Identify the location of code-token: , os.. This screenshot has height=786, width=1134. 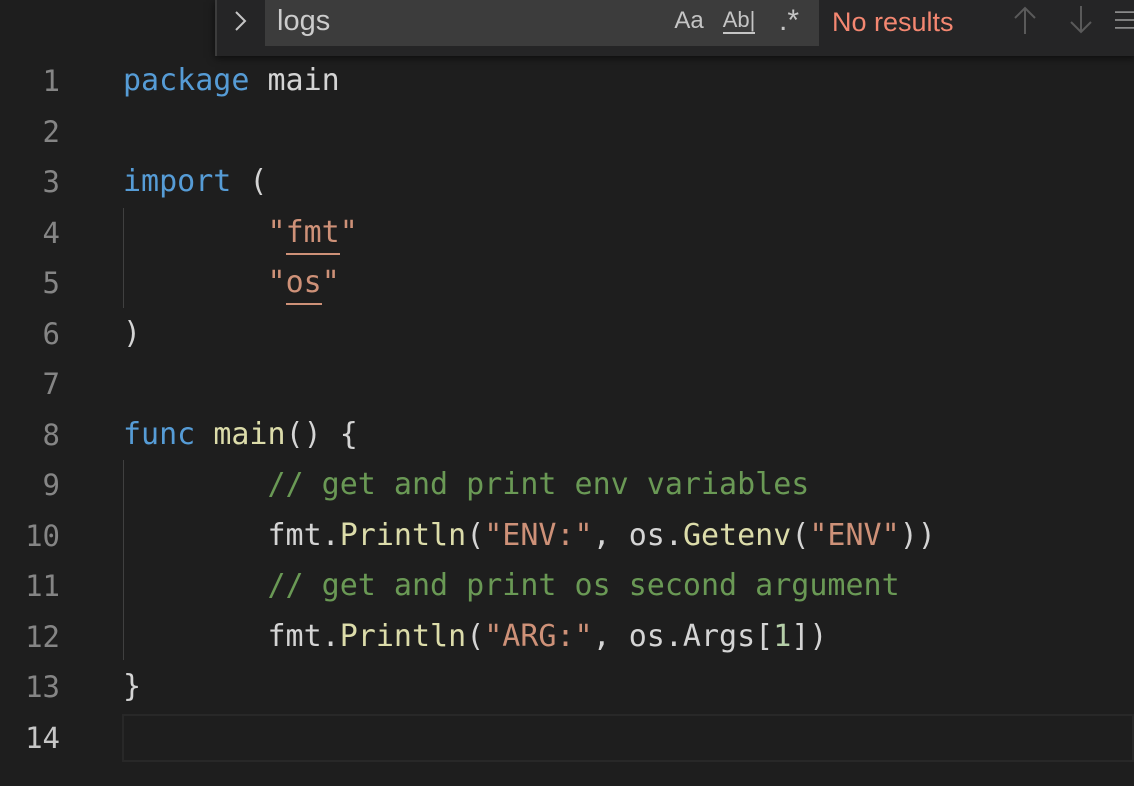
(637, 535).